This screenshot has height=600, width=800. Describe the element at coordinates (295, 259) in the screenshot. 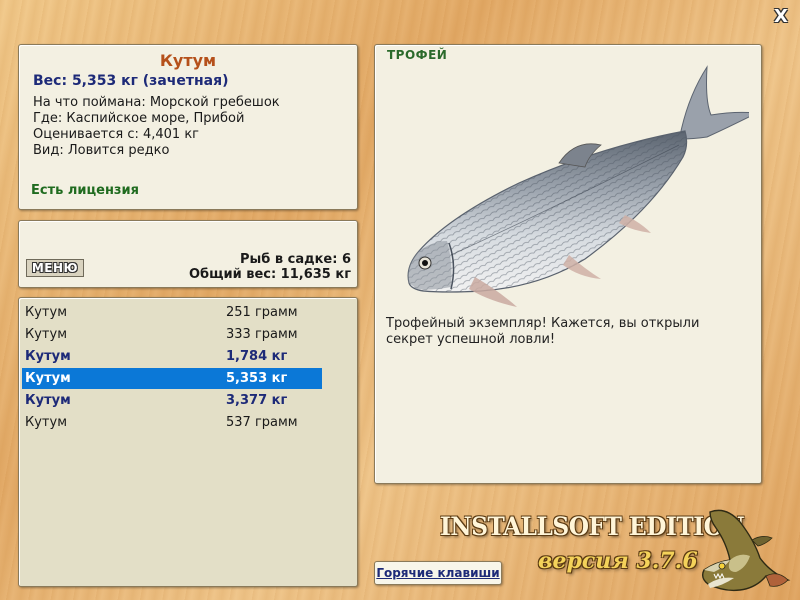

I see `fish-count: Рыб в садке: 6` at that location.